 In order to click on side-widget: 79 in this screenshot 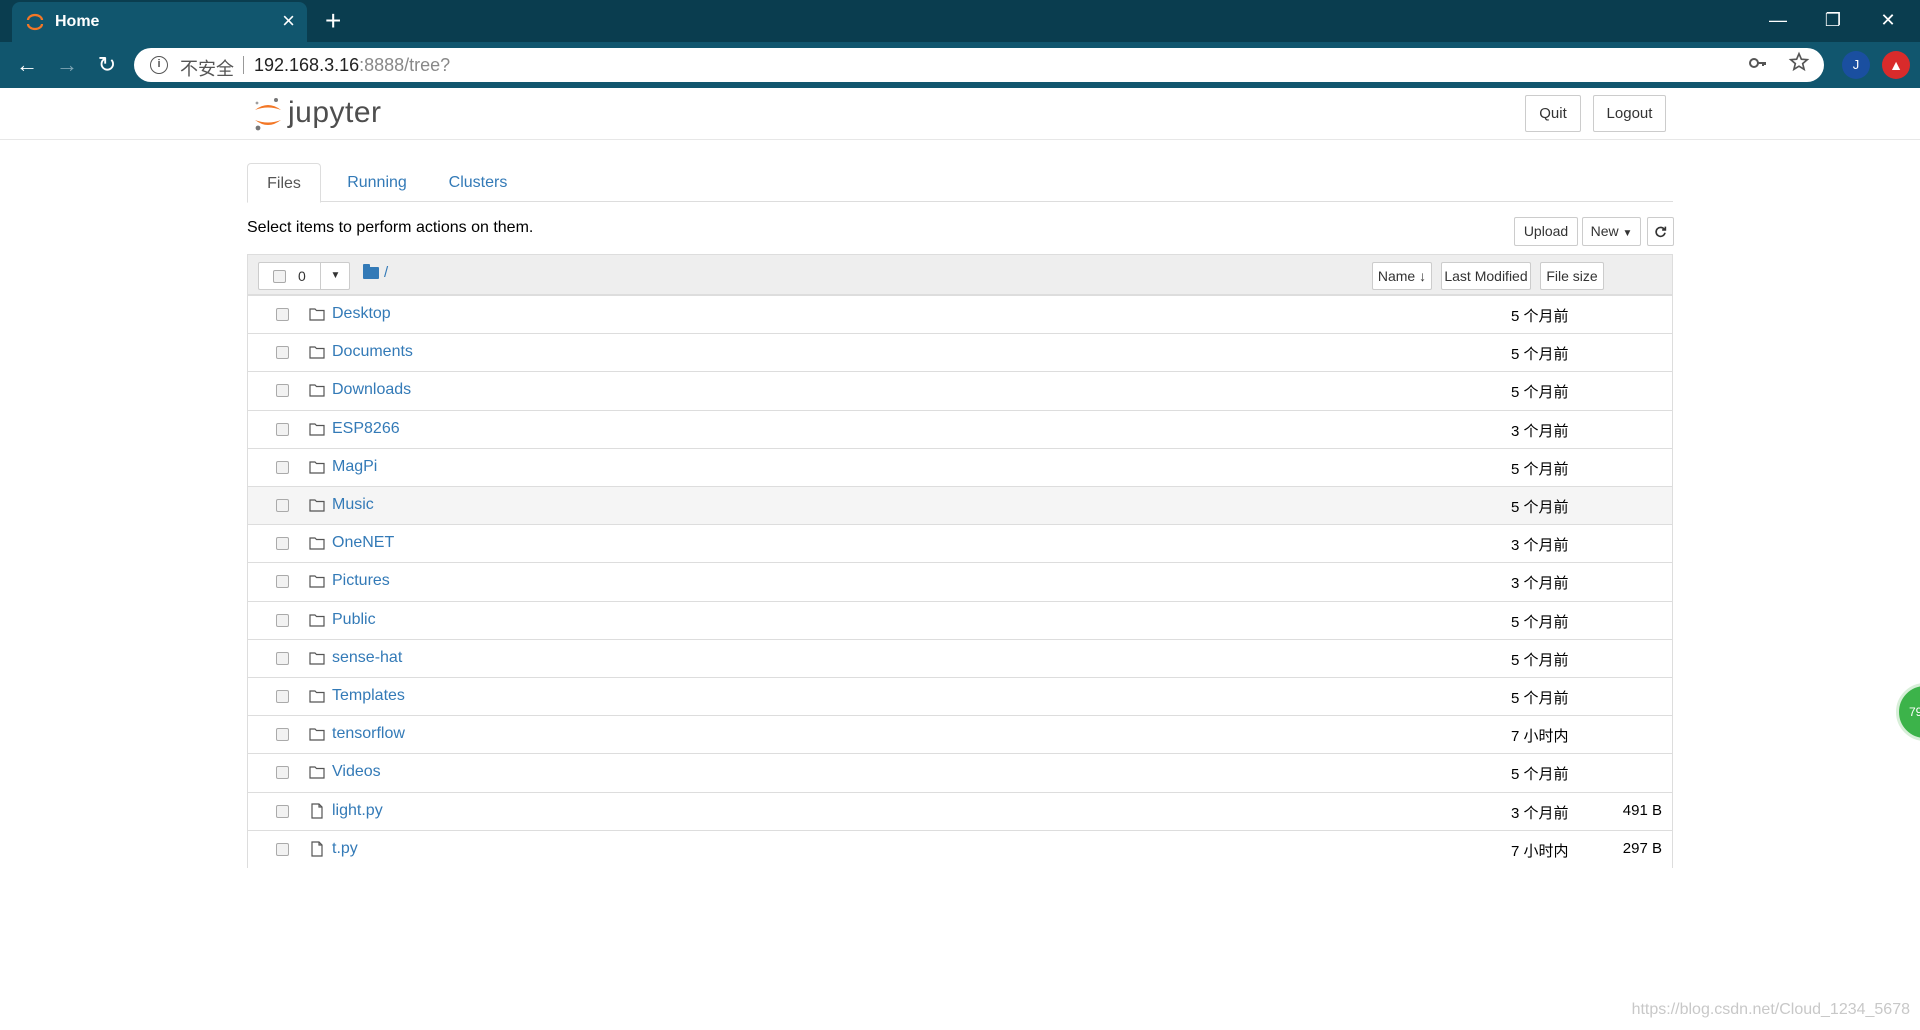, I will do `click(1908, 712)`.